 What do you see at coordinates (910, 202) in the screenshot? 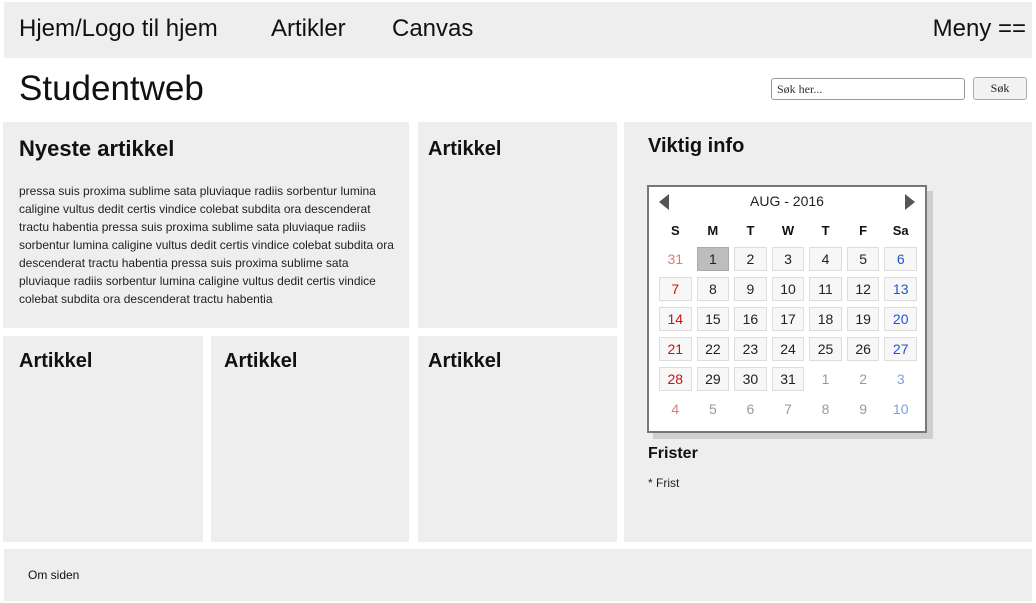
I see `chevron-right-icon` at bounding box center [910, 202].